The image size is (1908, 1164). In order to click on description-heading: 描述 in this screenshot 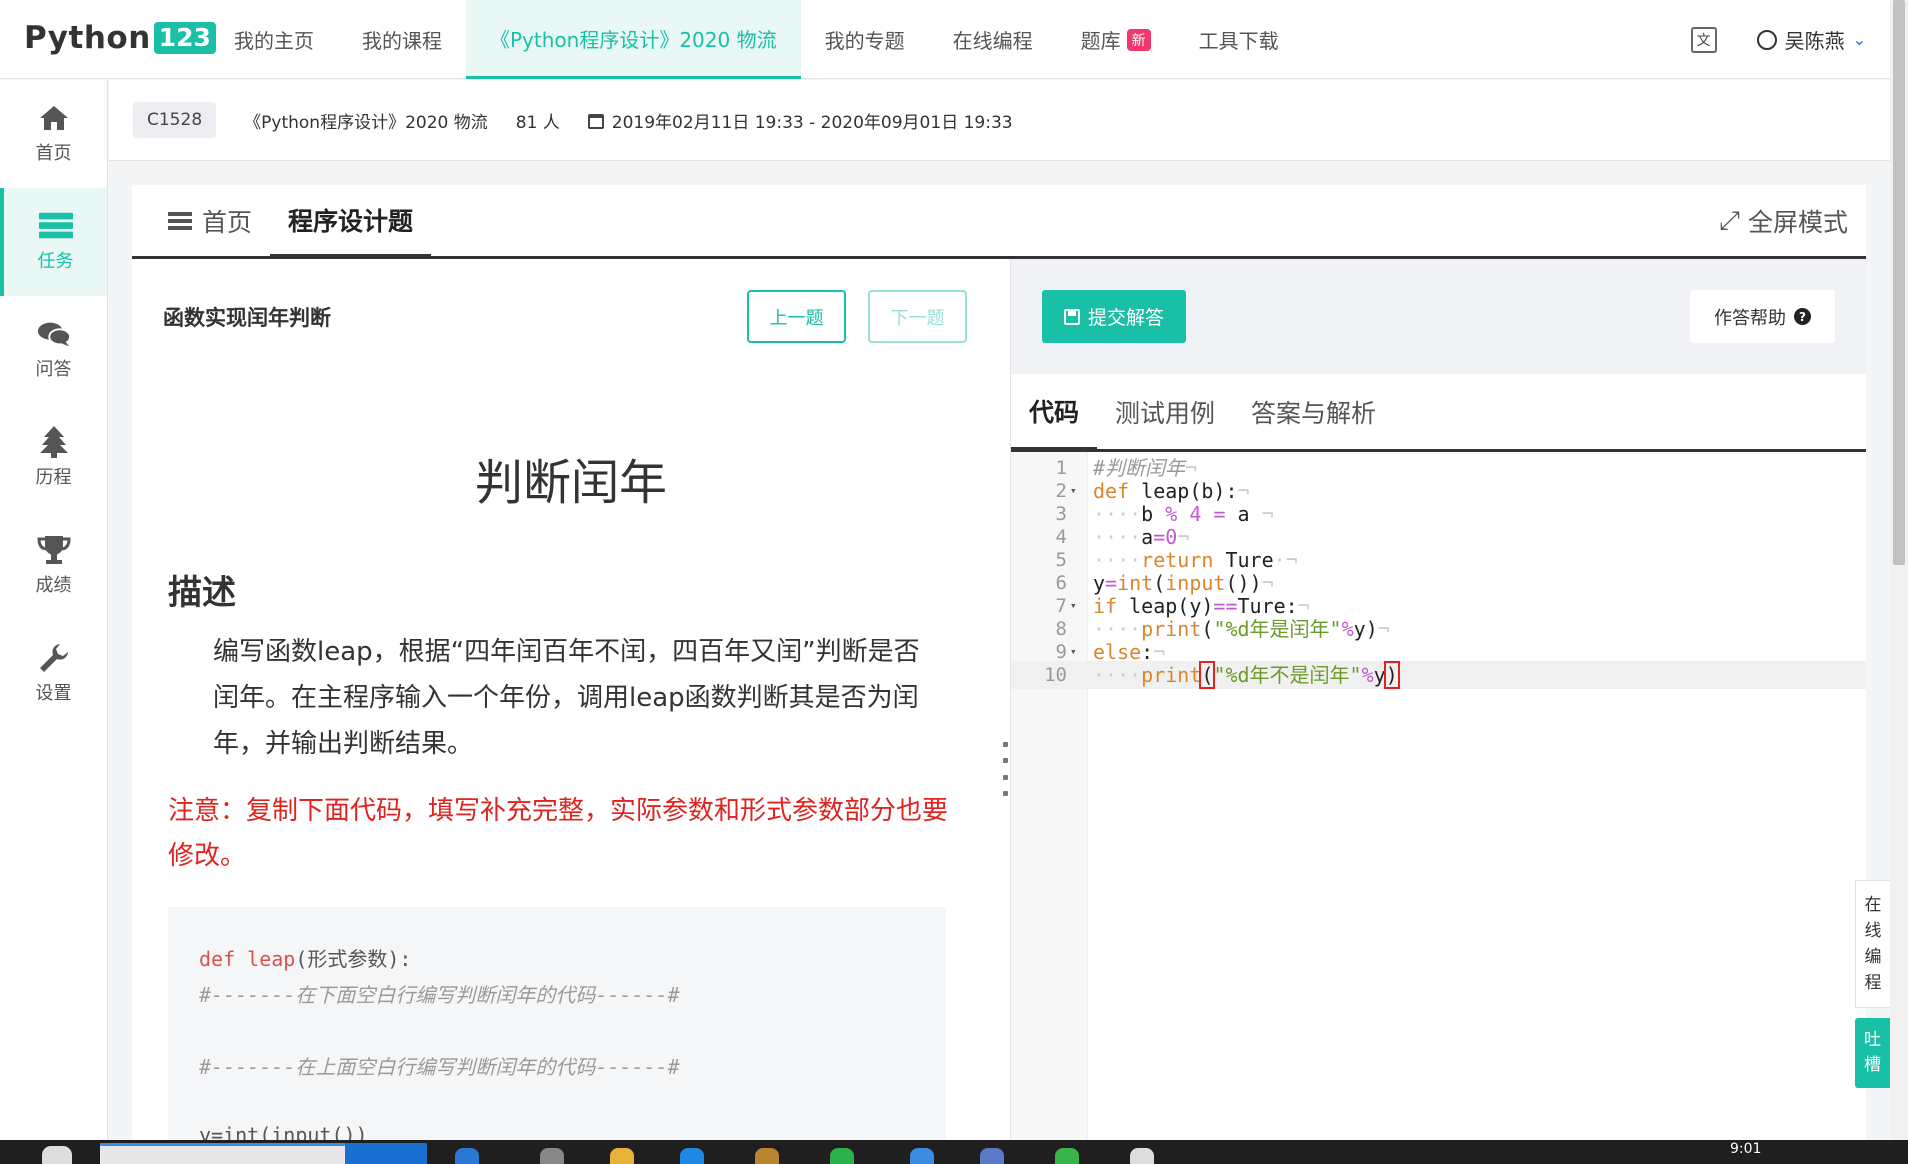, I will do `click(202, 593)`.